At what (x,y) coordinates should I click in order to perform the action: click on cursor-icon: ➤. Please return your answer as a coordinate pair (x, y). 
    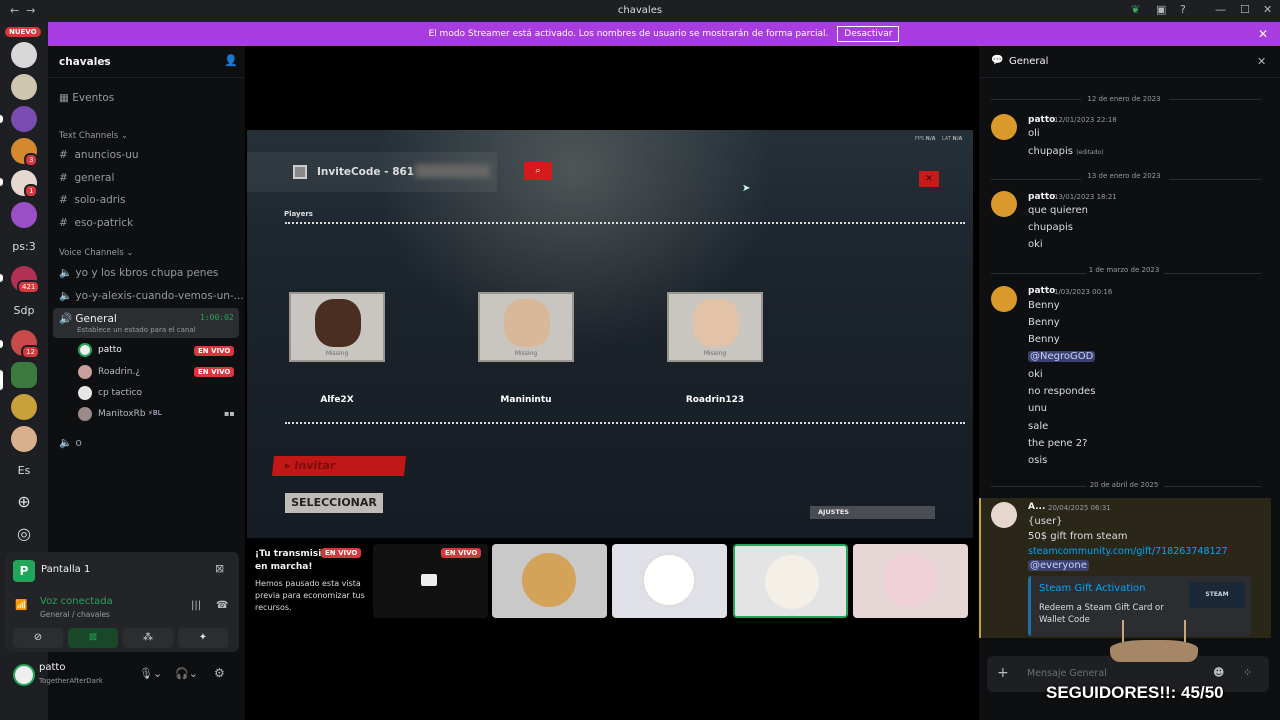
    Looking at the image, I should click on (746, 188).